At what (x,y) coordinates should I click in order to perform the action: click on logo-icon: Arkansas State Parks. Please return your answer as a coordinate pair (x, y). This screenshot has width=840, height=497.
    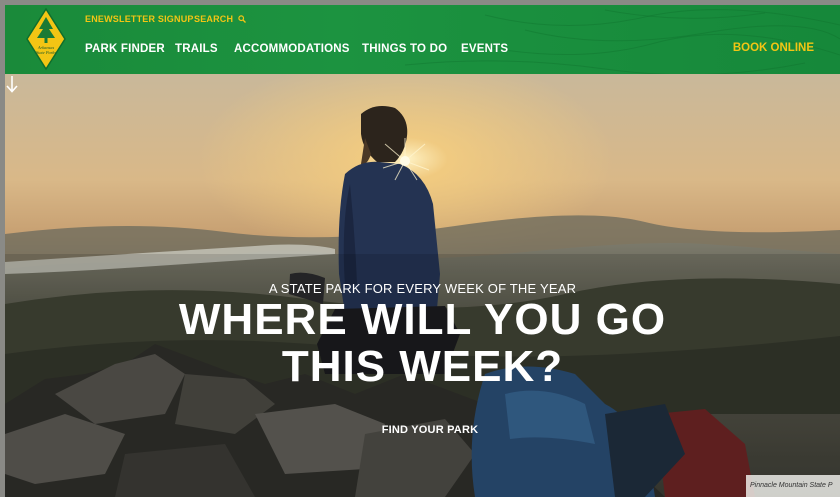
    Looking at the image, I should click on (46, 39).